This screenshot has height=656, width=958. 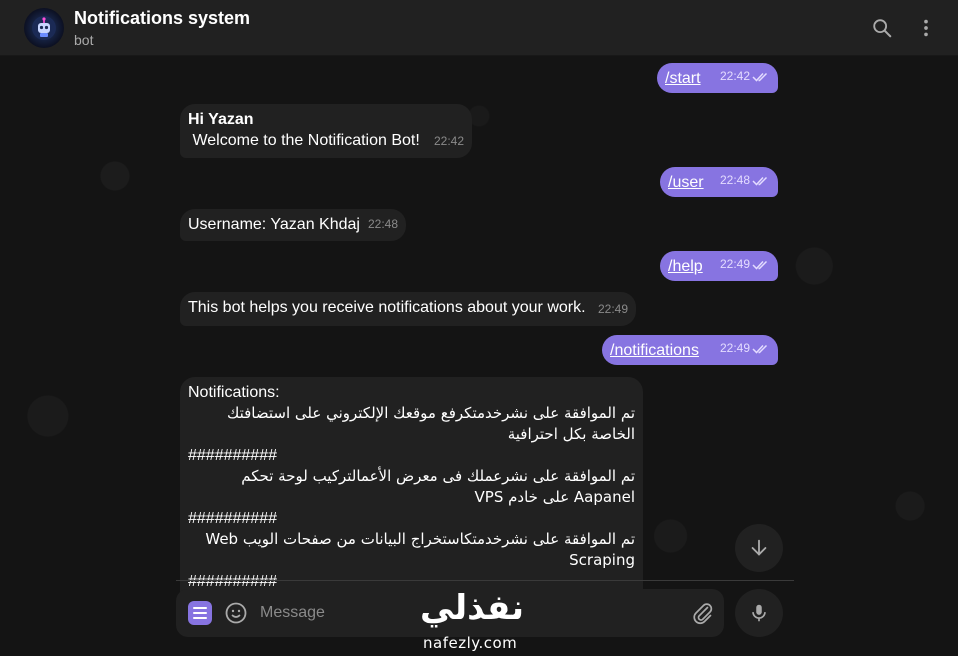 What do you see at coordinates (472, 608) in the screenshot?
I see `watermark-logo: نفذلي` at bounding box center [472, 608].